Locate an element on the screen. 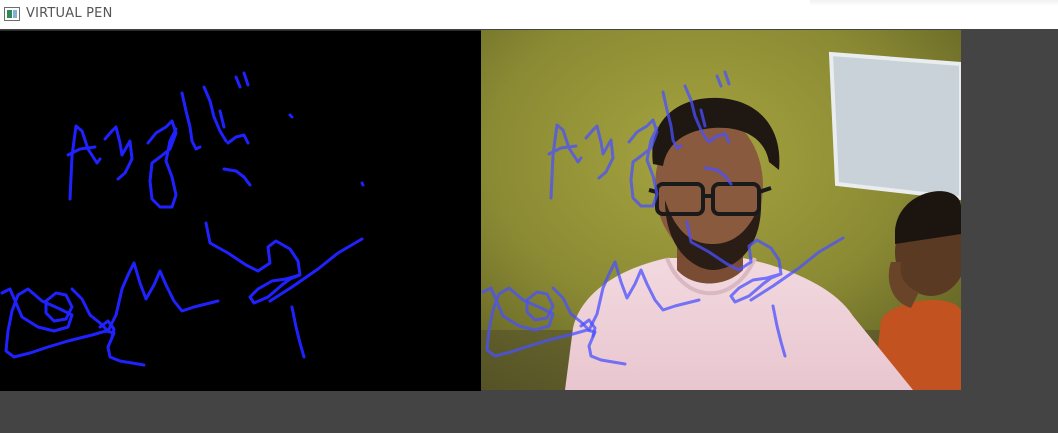 This screenshot has height=433, width=1058. stroke-y is located at coordinates (118, 153).